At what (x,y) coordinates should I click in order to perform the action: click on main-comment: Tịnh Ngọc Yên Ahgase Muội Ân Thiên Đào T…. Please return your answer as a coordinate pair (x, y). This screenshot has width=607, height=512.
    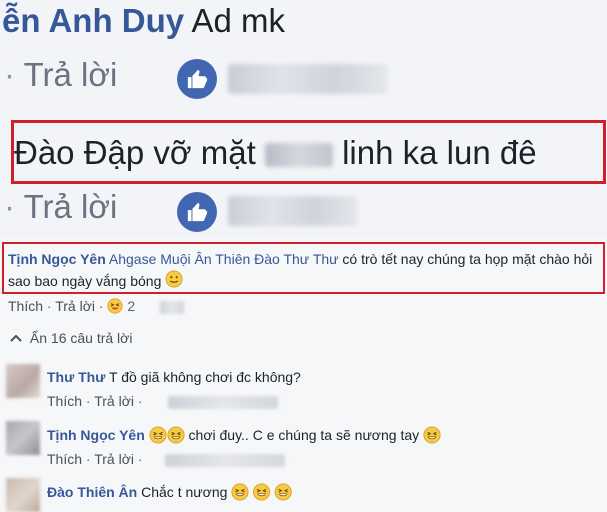
    Looking at the image, I should click on (304, 271).